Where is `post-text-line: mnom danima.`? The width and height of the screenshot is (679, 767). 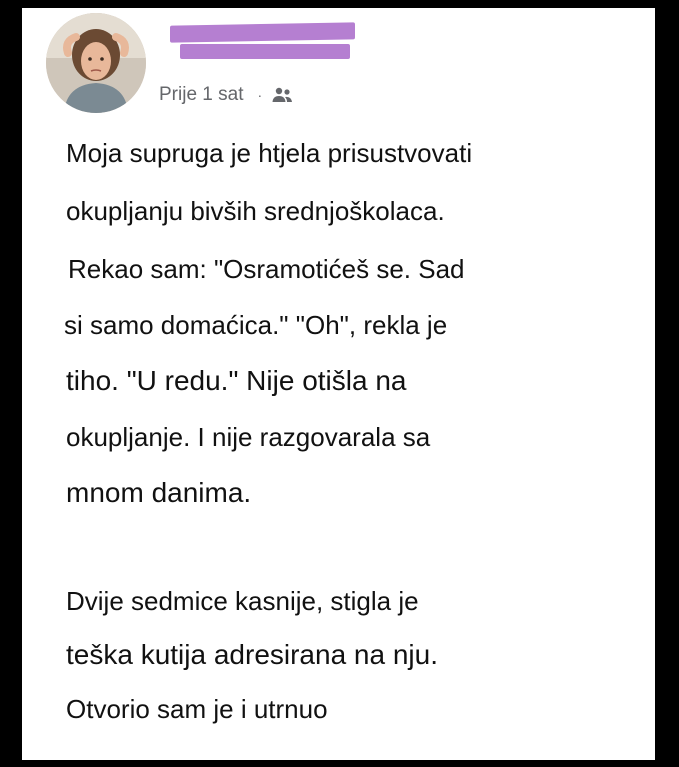
post-text-line: mnom danima. is located at coordinates (159, 492).